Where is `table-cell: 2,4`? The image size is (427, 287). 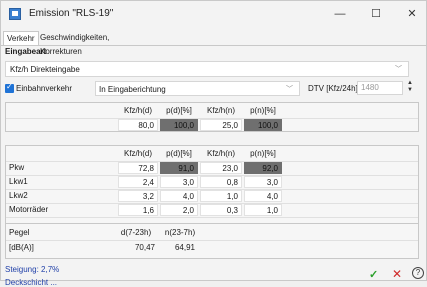 table-cell: 2,4 is located at coordinates (138, 182).